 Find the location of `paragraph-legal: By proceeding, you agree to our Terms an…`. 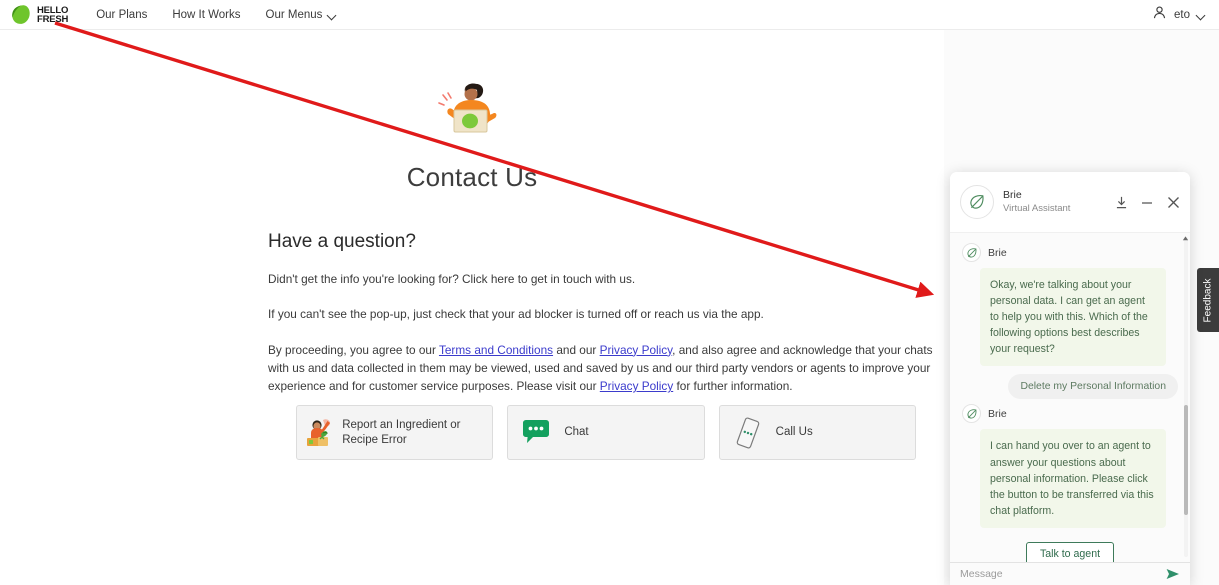

paragraph-legal: By proceeding, you agree to our Terms an… is located at coordinates (603, 368).